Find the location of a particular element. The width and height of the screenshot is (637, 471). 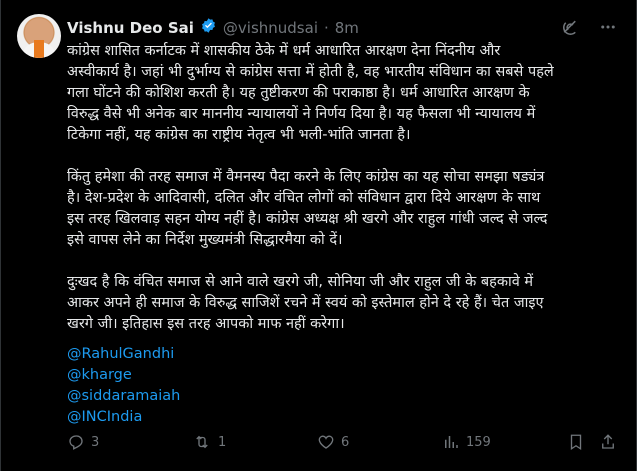

bookmark-icon is located at coordinates (576, 442).